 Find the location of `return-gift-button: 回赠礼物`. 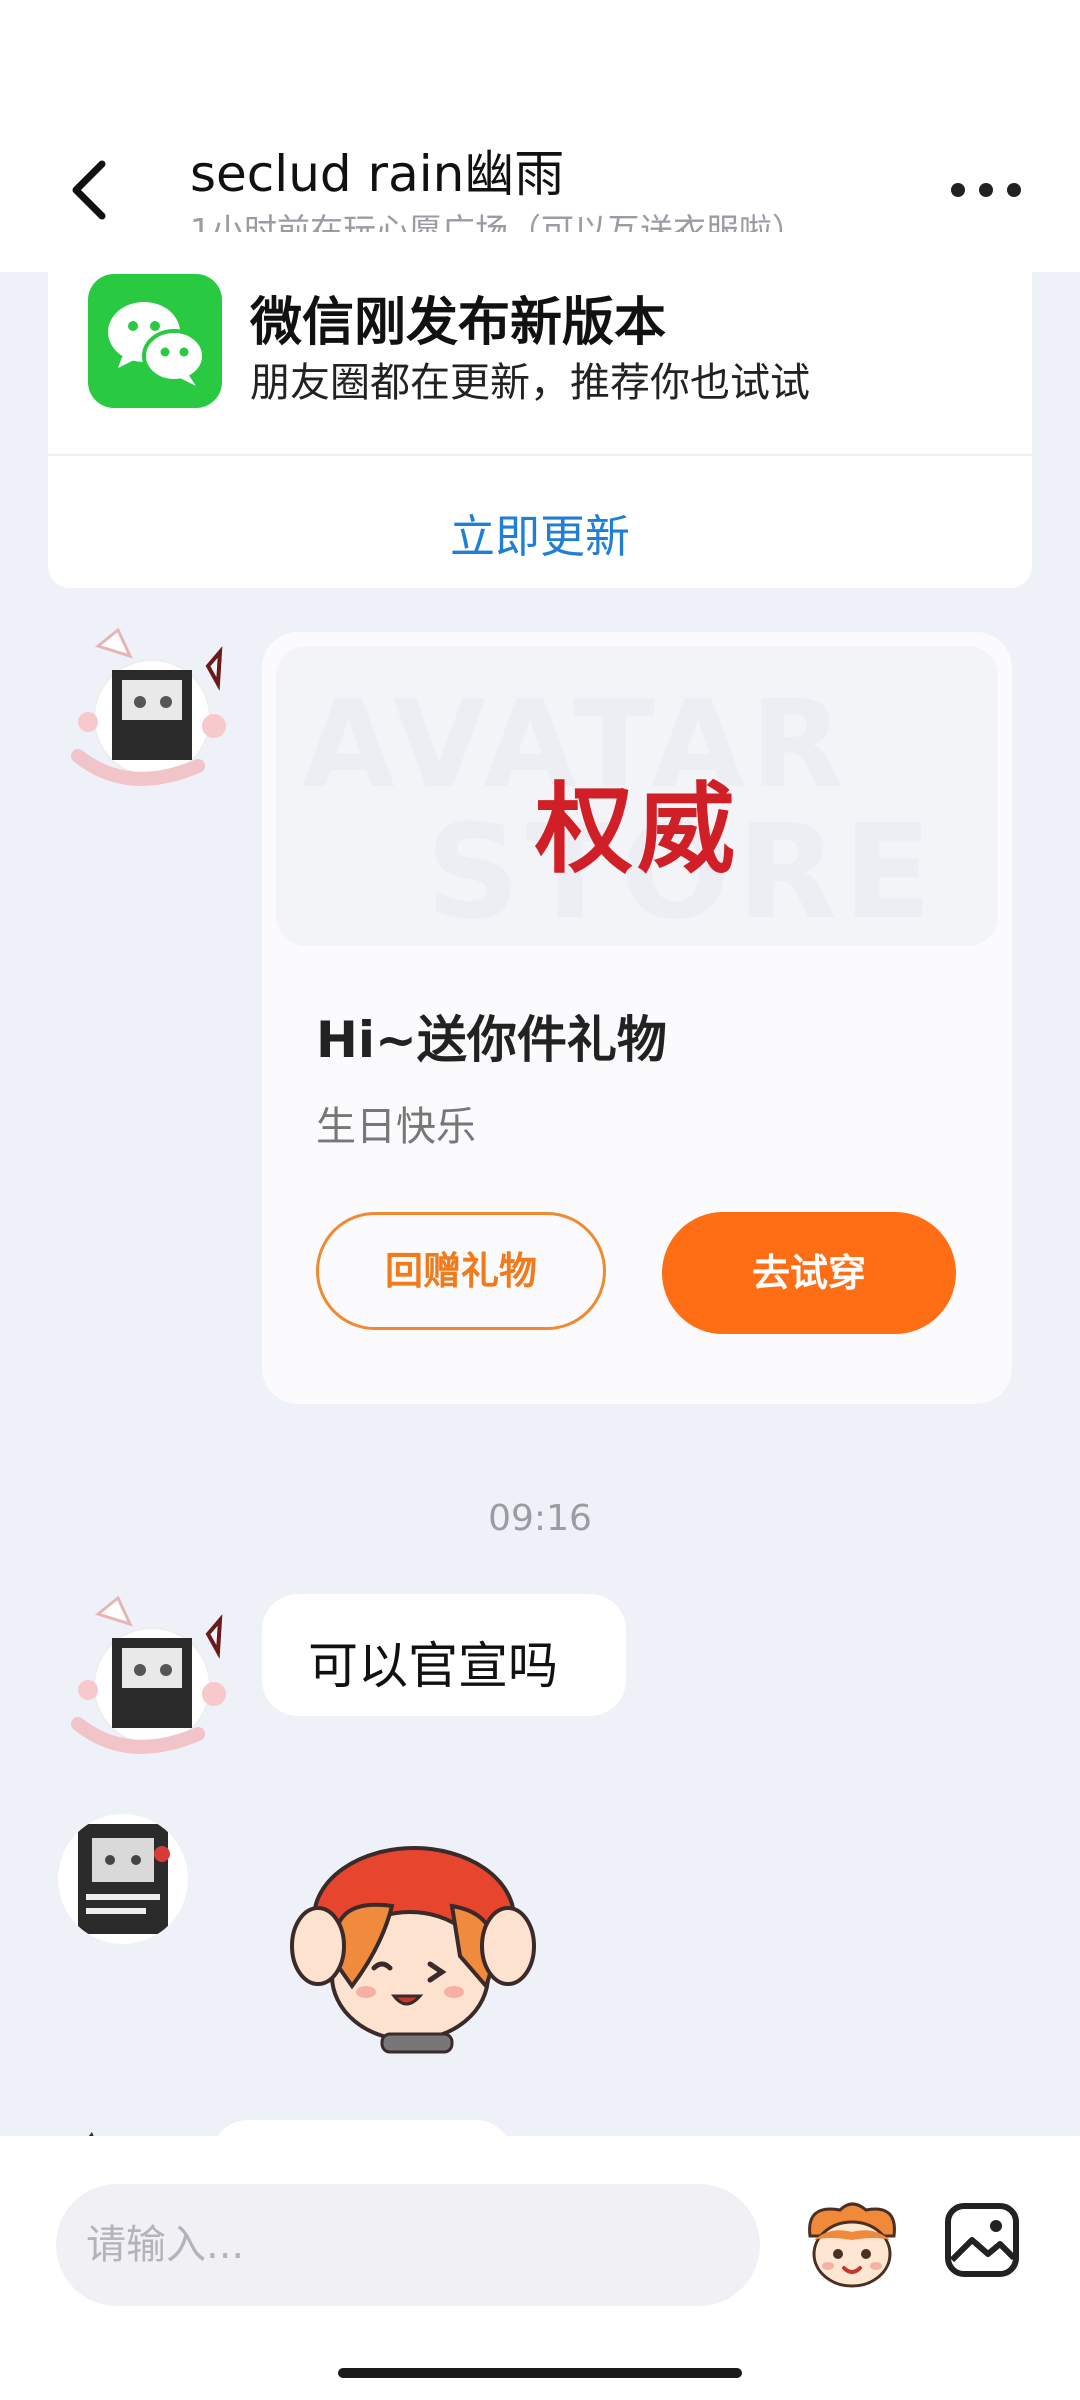

return-gift-button: 回赠礼物 is located at coordinates (461, 1271).